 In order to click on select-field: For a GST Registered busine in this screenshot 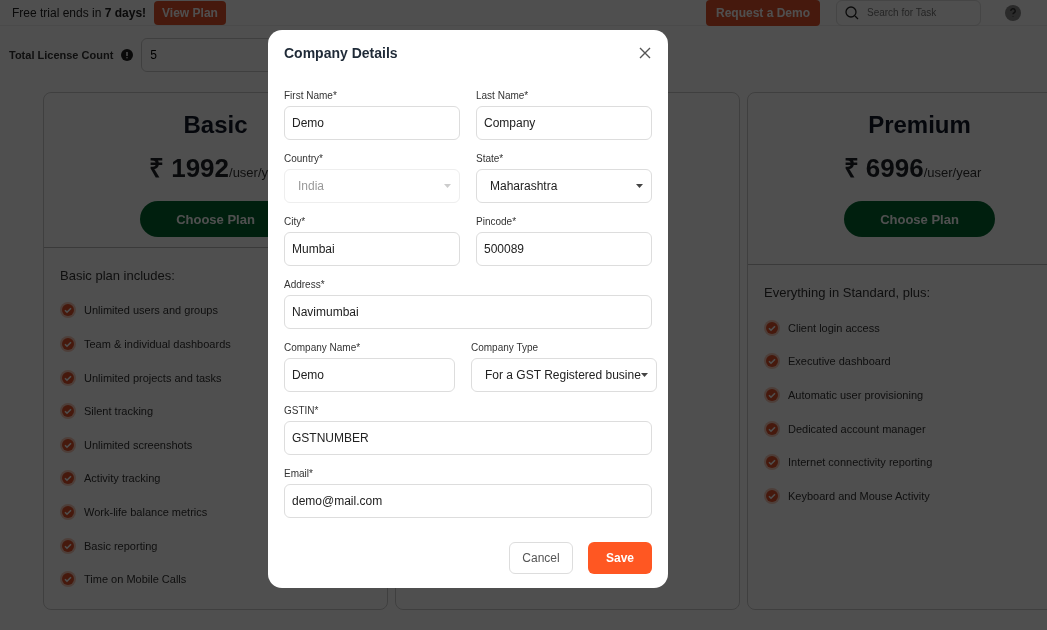, I will do `click(564, 375)`.